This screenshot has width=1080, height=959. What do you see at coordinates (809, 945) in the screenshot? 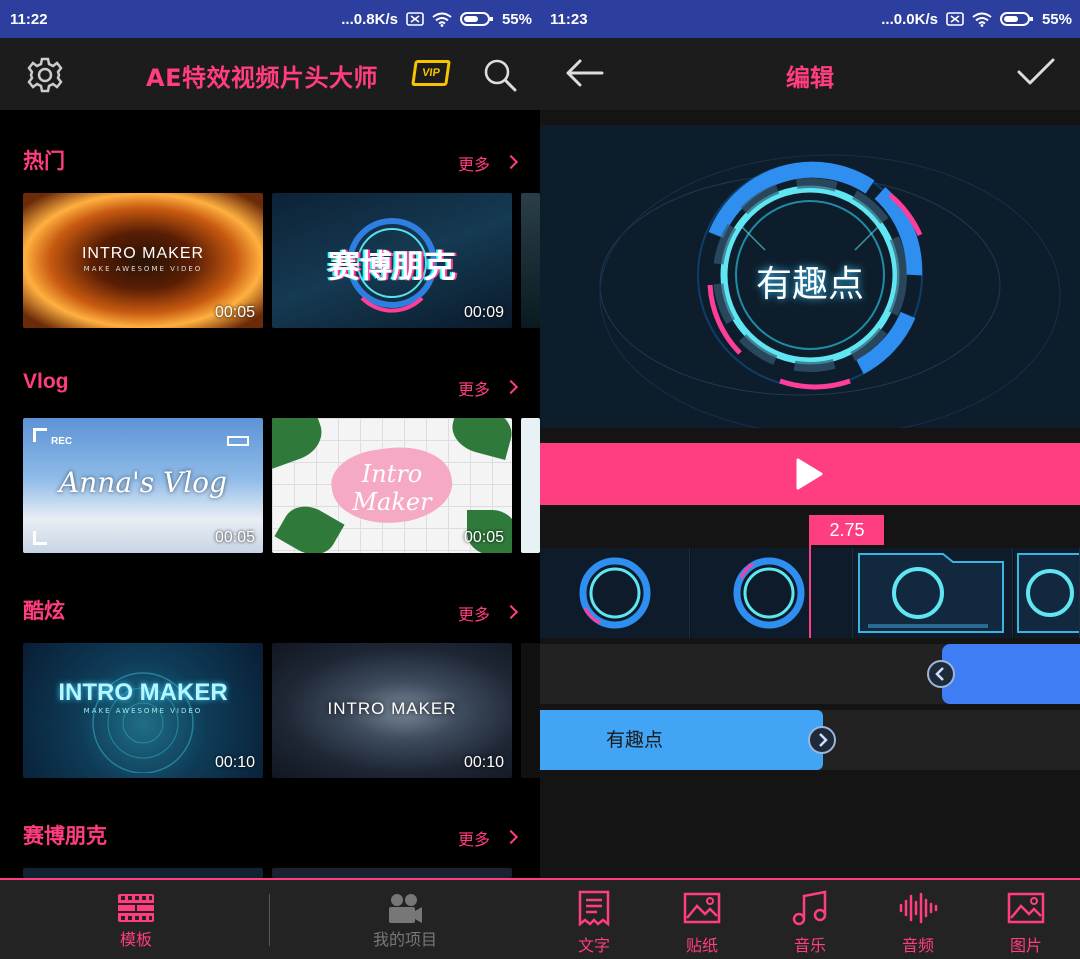
I see `tool-label: 音乐` at bounding box center [809, 945].